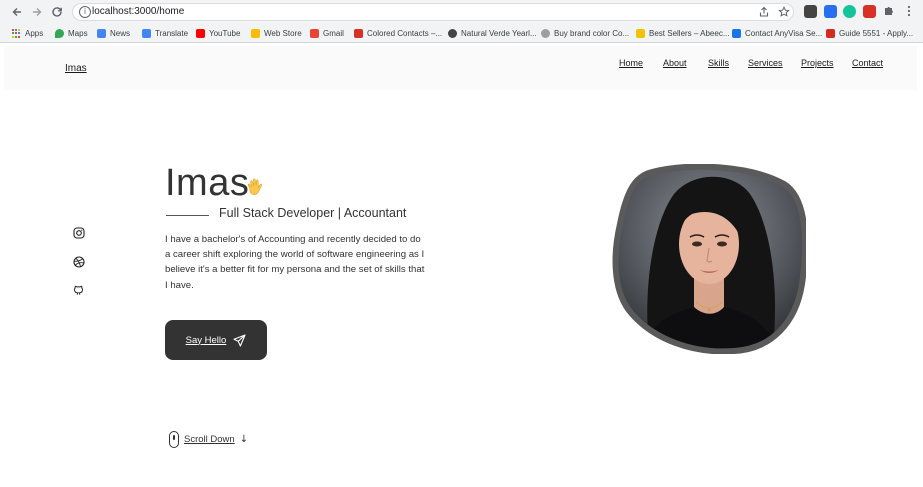 This screenshot has height=487, width=923. I want to click on bookmark-news: News, so click(113, 33).